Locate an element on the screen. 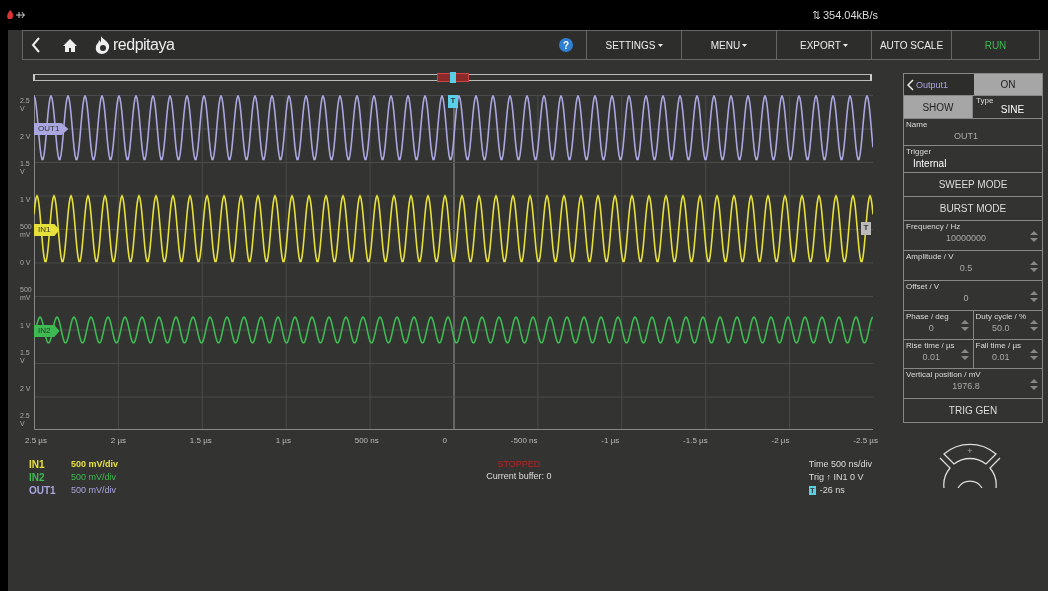 This screenshot has width=1048, height=591. output-back-button: Output1 is located at coordinates (939, 84).